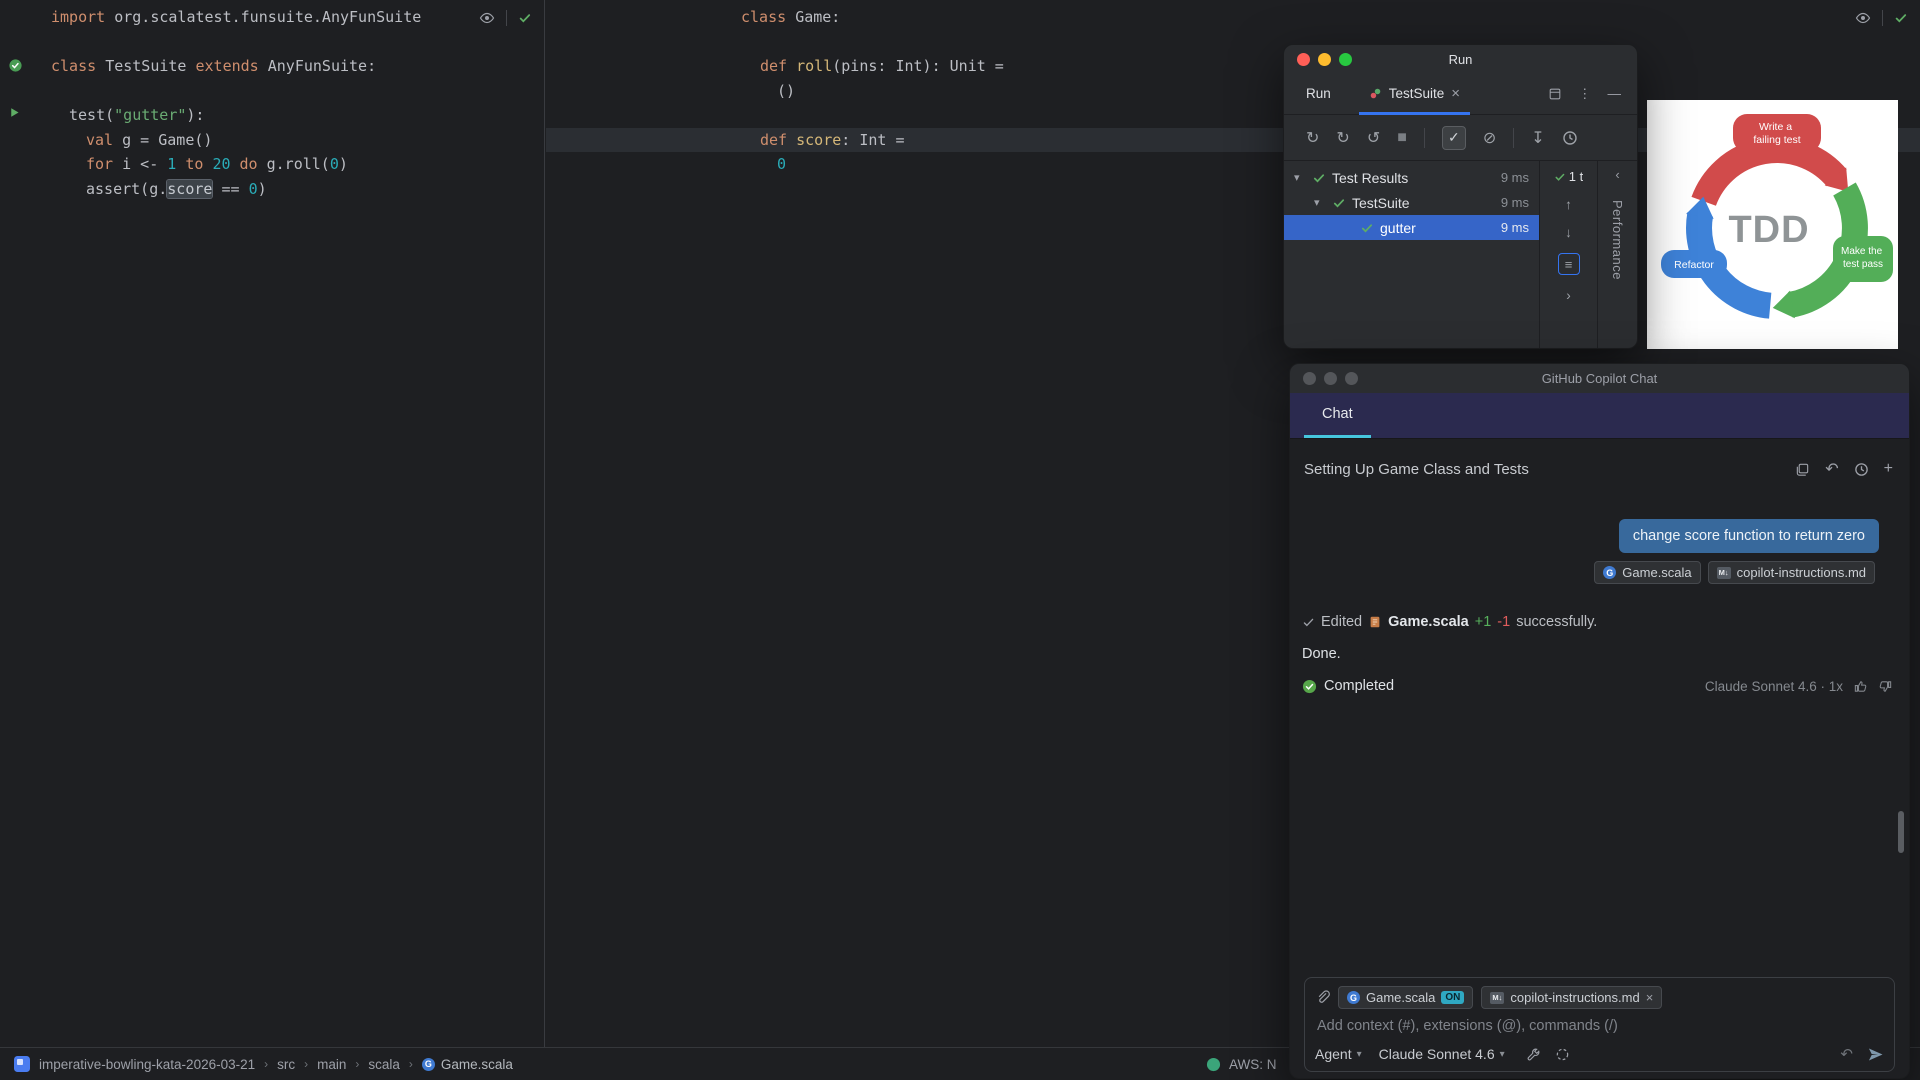 This screenshot has width=1920, height=1080. I want to click on code-line: def roll(pins: Int): Unit =, so click(882, 66).